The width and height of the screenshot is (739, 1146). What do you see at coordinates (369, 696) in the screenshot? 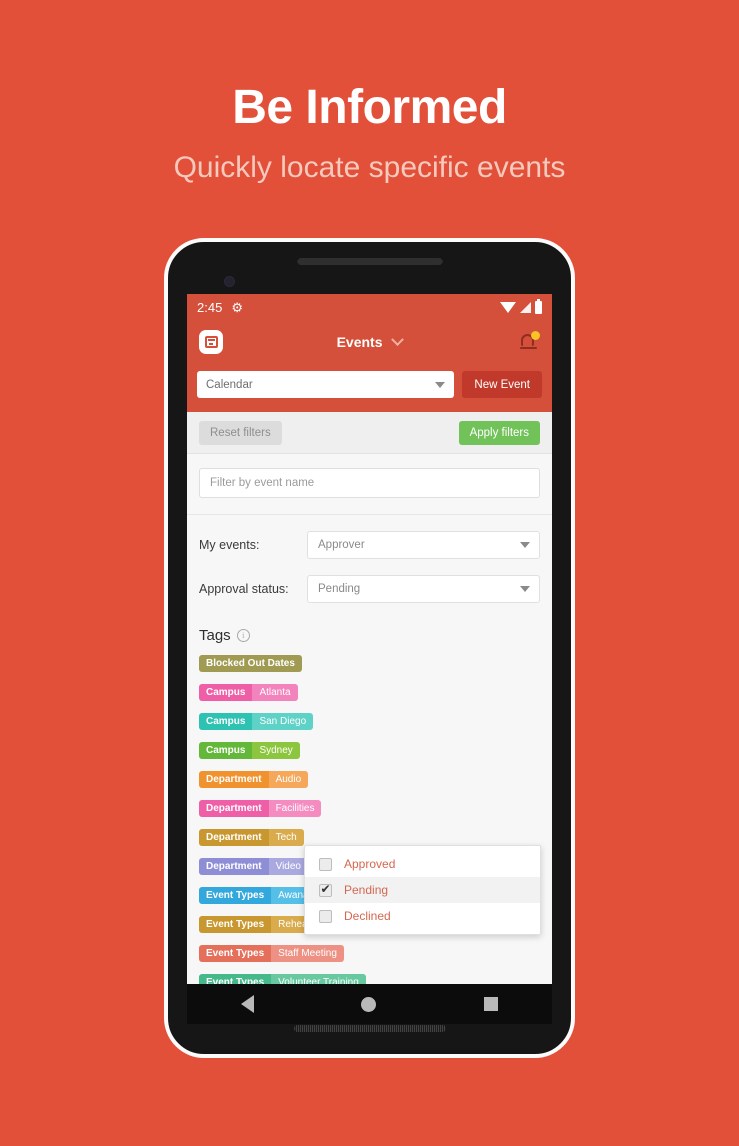
I see `tag-row: Campus Atlanta` at bounding box center [369, 696].